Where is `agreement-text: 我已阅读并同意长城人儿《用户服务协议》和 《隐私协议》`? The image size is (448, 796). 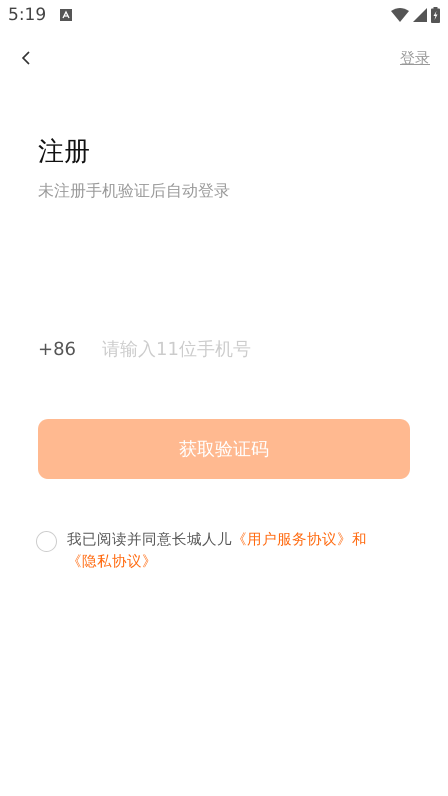 agreement-text: 我已阅读并同意长城人儿《用户服务协议》和 《隐私协议》 is located at coordinates (217, 551).